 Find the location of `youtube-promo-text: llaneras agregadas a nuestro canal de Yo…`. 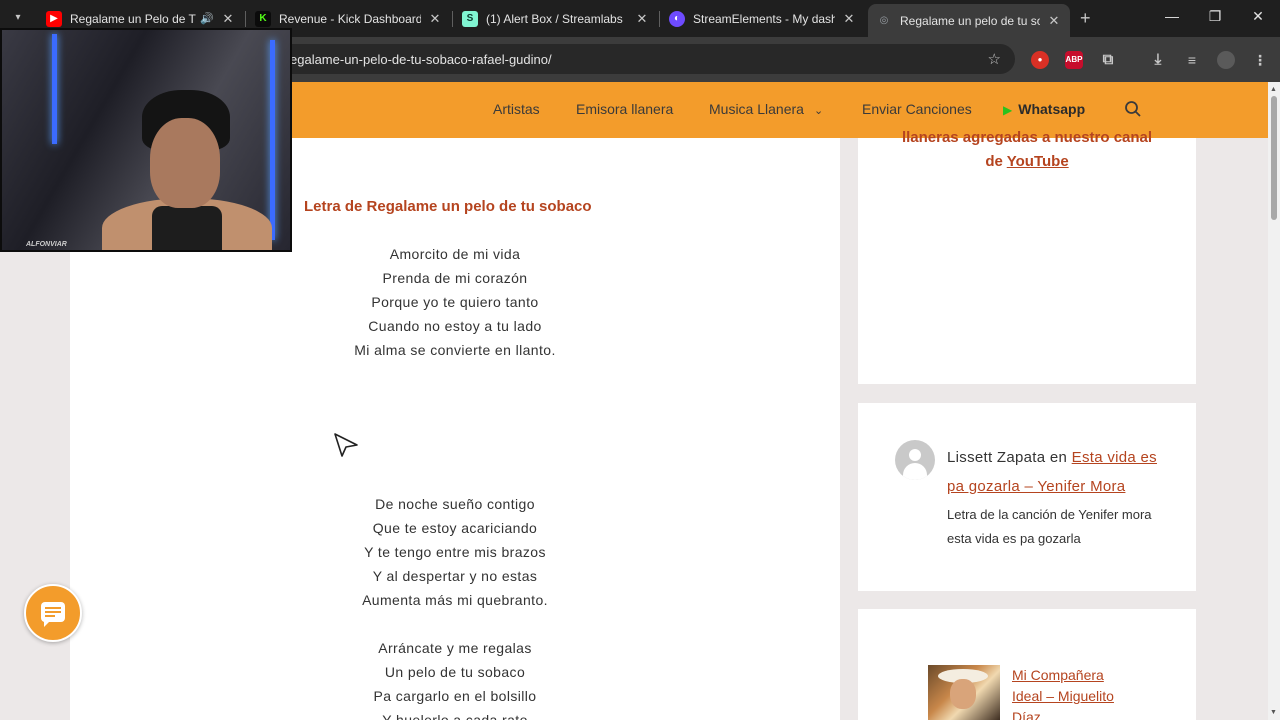

youtube-promo-text: llaneras agregadas a nuestro canal de Yo… is located at coordinates (1027, 150).